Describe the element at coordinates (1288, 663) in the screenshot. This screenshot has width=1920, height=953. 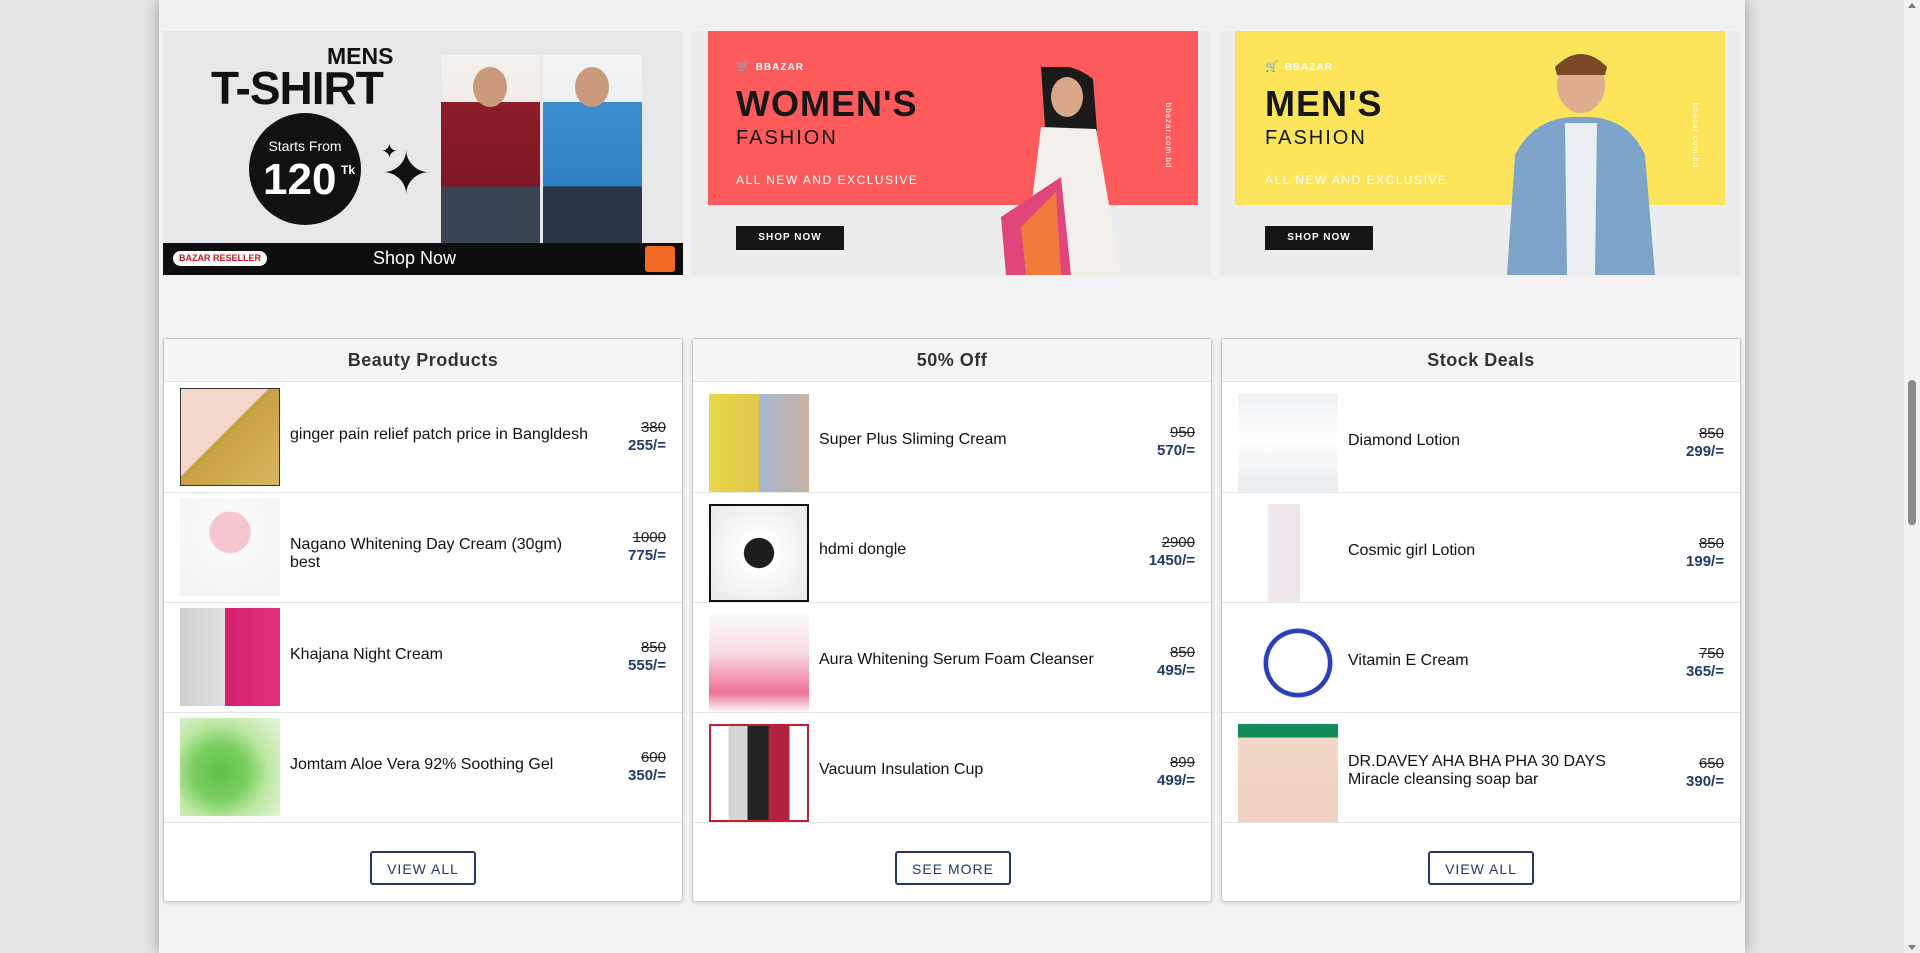
I see `product-image-vitamin-e-jar` at that location.